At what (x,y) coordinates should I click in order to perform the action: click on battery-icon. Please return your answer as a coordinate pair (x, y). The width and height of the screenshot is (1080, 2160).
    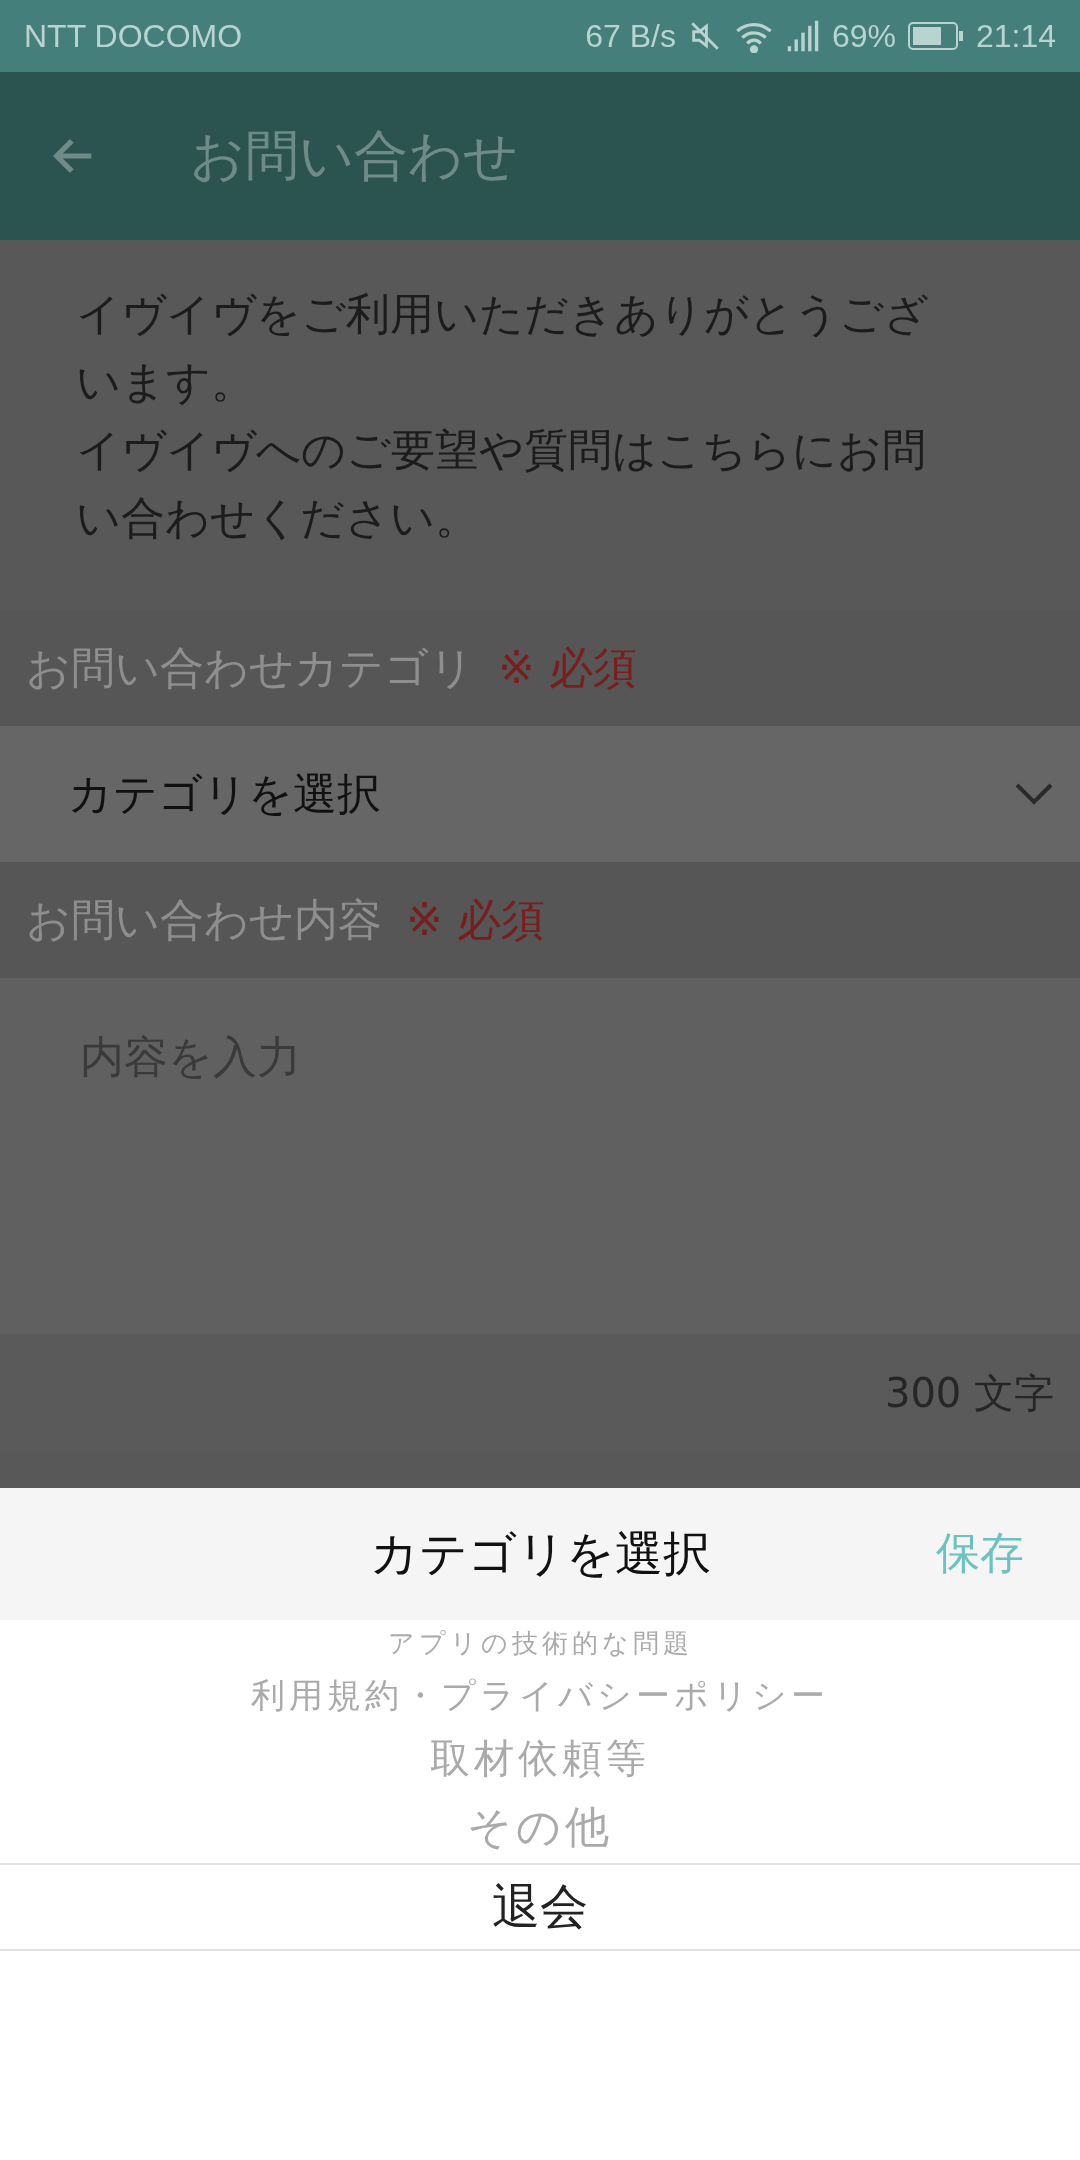
    Looking at the image, I should click on (935, 36).